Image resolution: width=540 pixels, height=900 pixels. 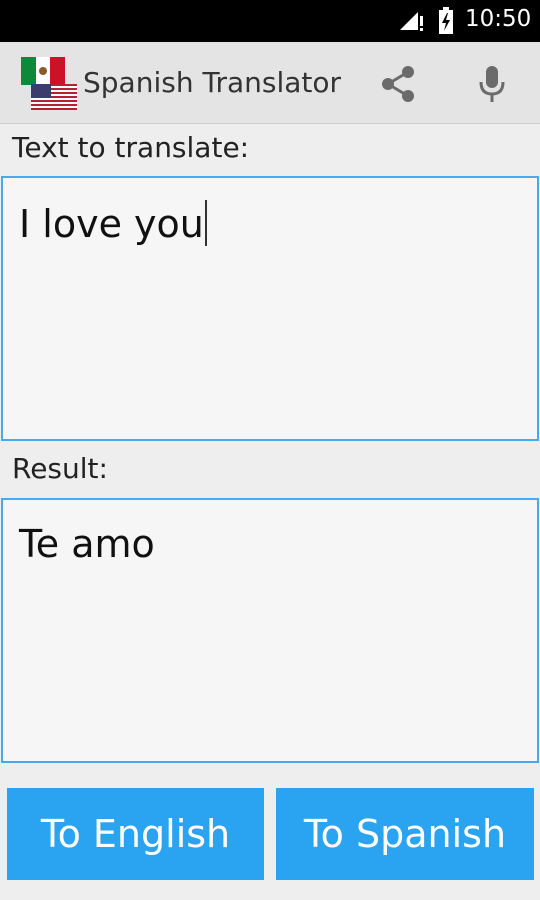 What do you see at coordinates (446, 20) in the screenshot?
I see `battery-charging-icon` at bounding box center [446, 20].